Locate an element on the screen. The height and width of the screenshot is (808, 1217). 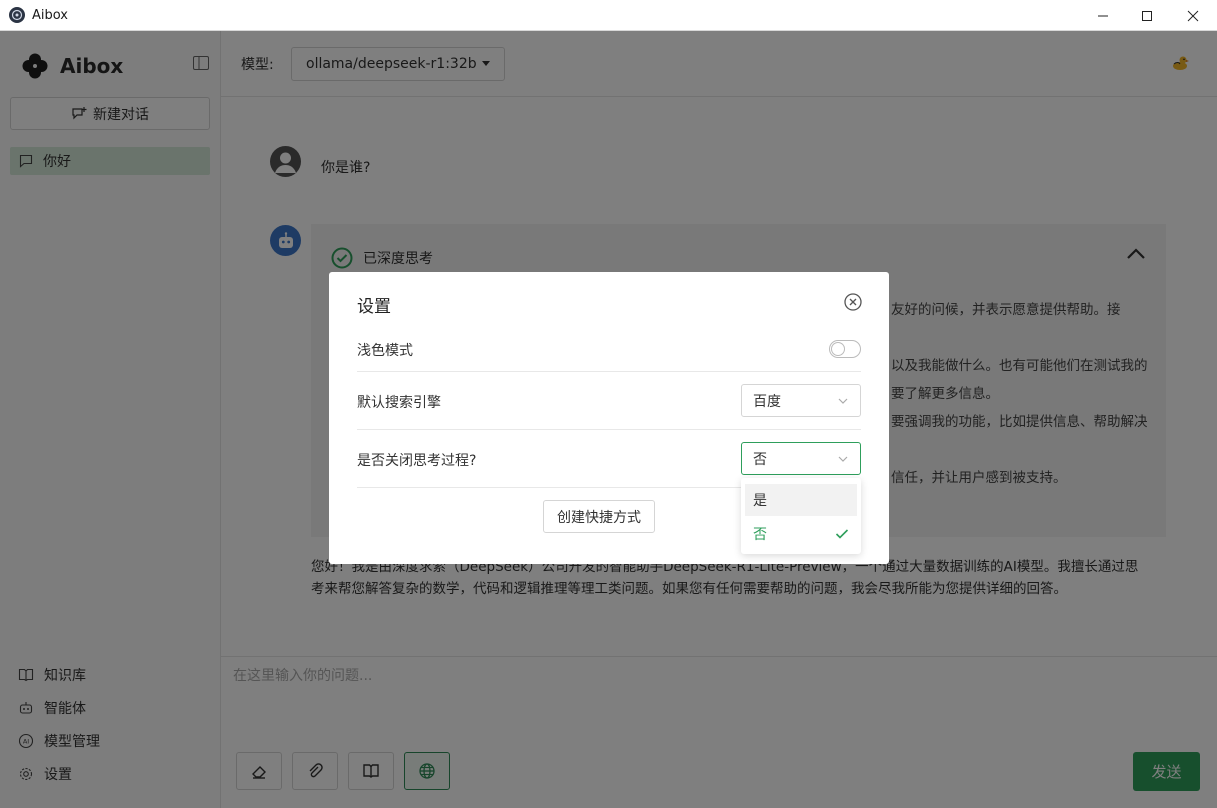
search-engine-label: 默认搜索引擎 is located at coordinates (399, 403).